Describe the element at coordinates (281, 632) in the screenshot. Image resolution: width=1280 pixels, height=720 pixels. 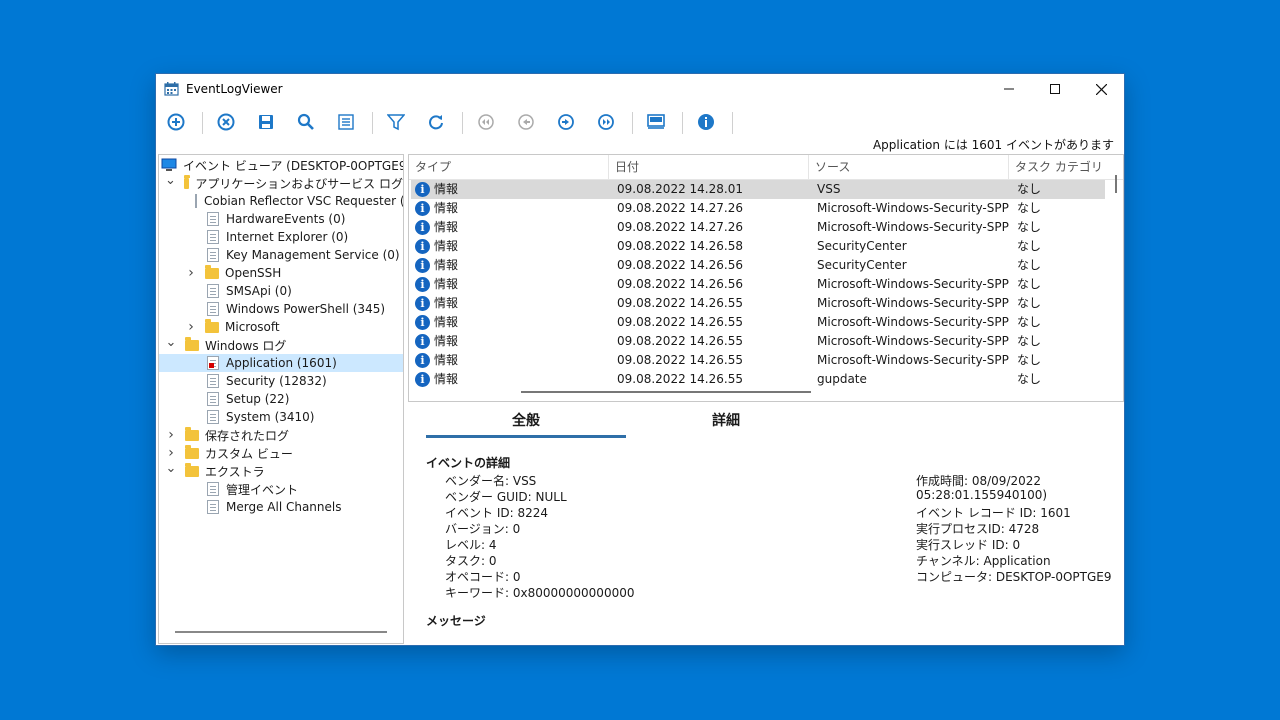
I see `tree-horizontal-scrollbar` at that location.